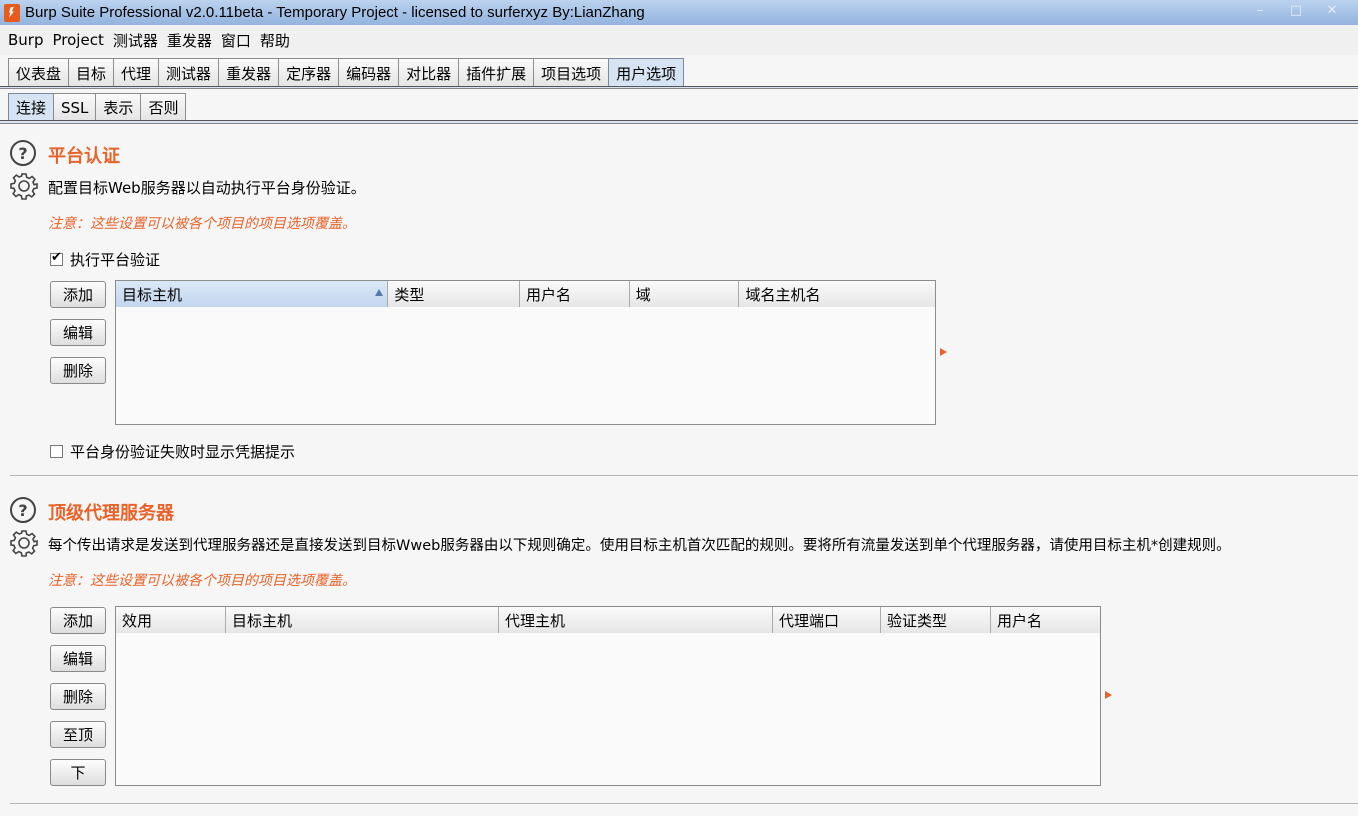 Image resolution: width=1358 pixels, height=816 pixels. Describe the element at coordinates (136, 72) in the screenshot. I see `tab-proxy: 代理` at that location.